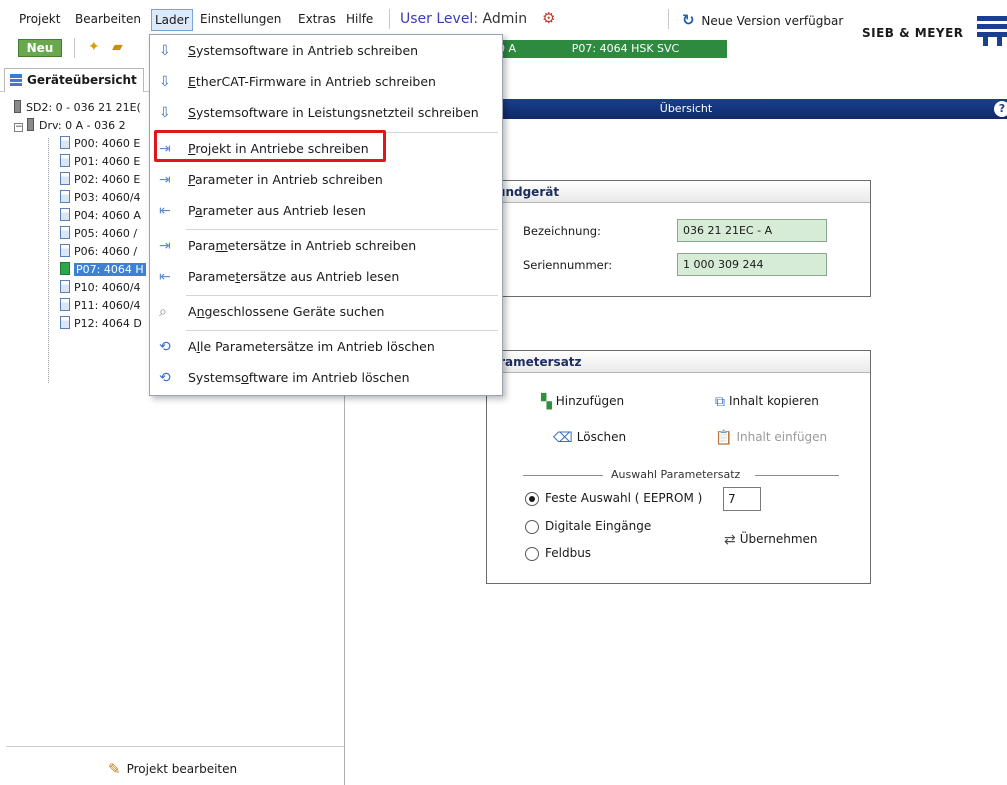 This screenshot has height=785, width=1007. What do you see at coordinates (48, 260) in the screenshot?
I see `tree-guide-line` at bounding box center [48, 260].